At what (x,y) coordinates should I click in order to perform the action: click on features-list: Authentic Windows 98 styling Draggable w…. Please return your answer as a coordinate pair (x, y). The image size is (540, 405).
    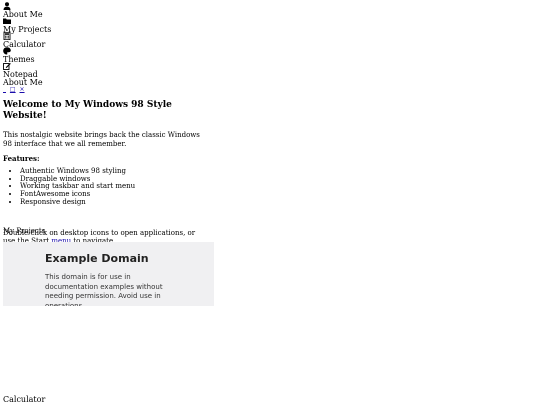
    Looking at the image, I should click on (72, 187).